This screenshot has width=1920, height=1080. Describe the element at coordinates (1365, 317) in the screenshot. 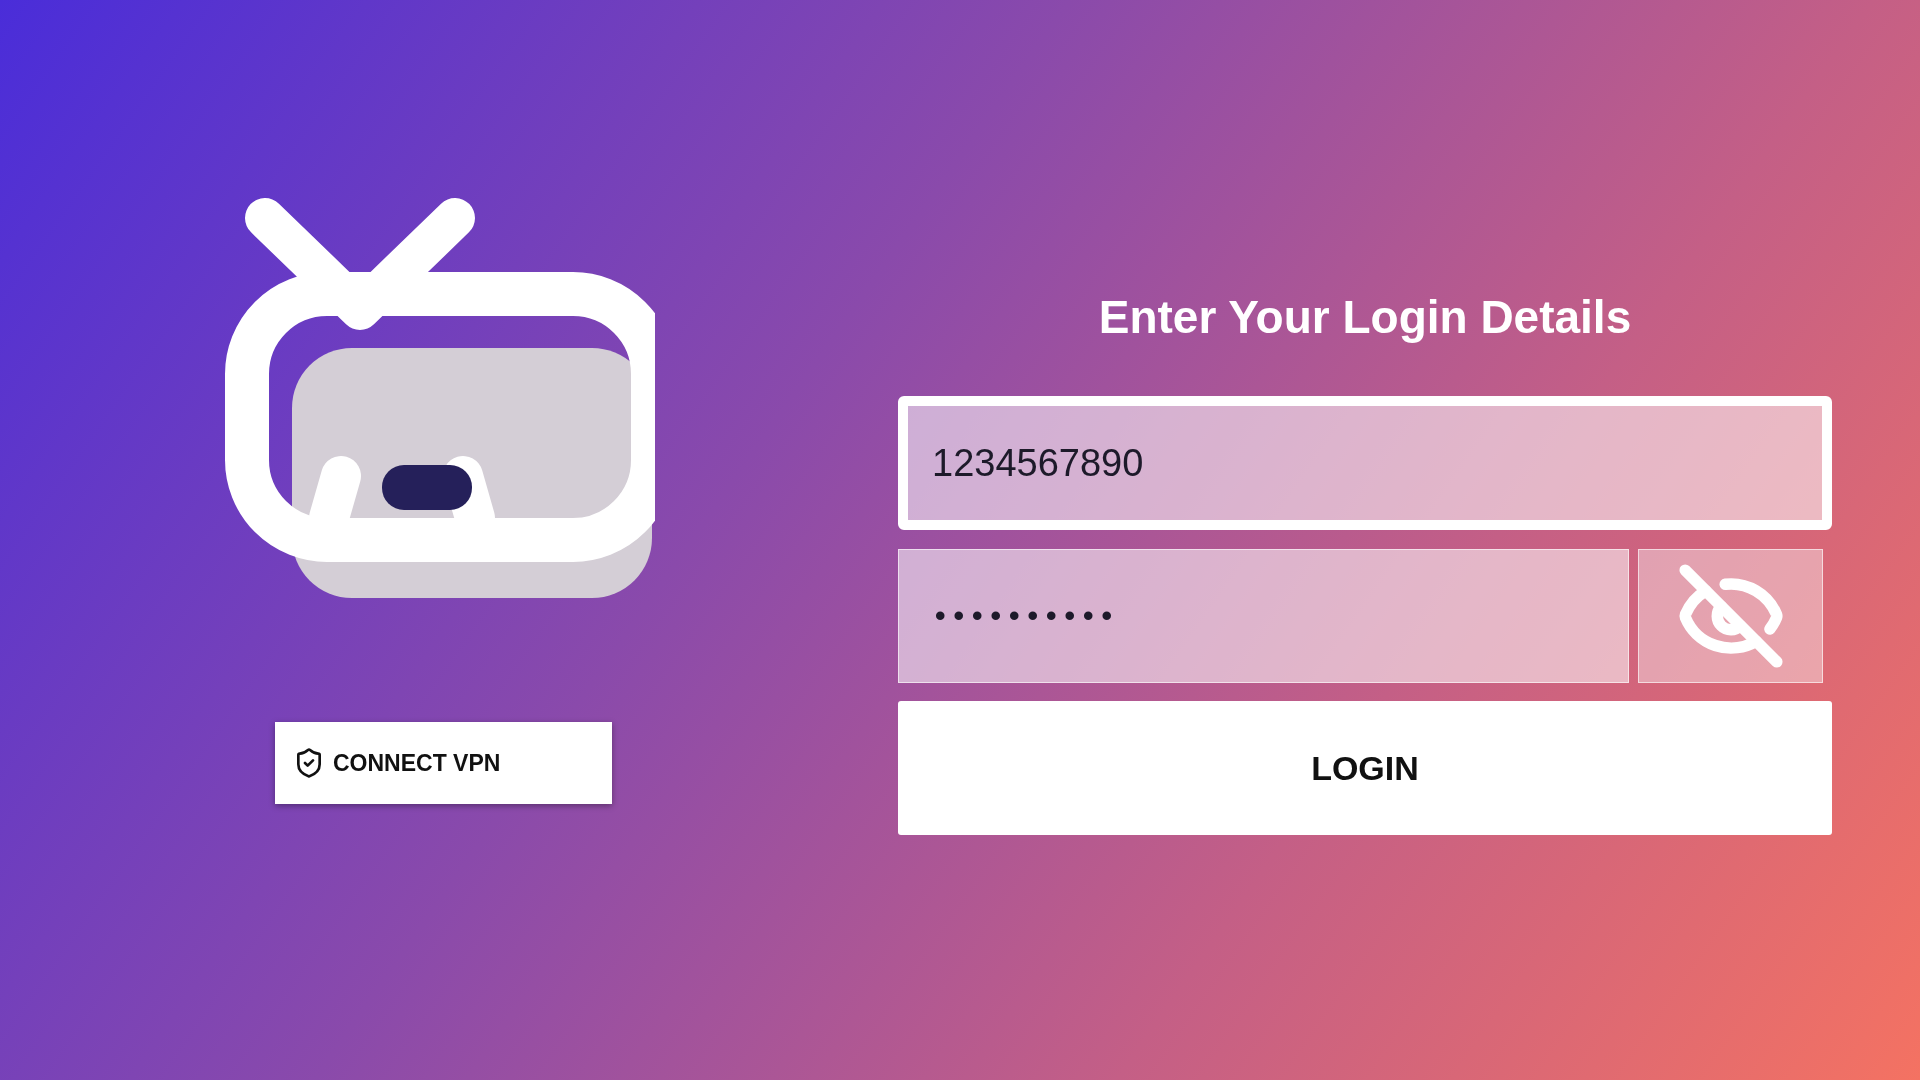

I see `login-title: Enter Your Login Details` at that location.